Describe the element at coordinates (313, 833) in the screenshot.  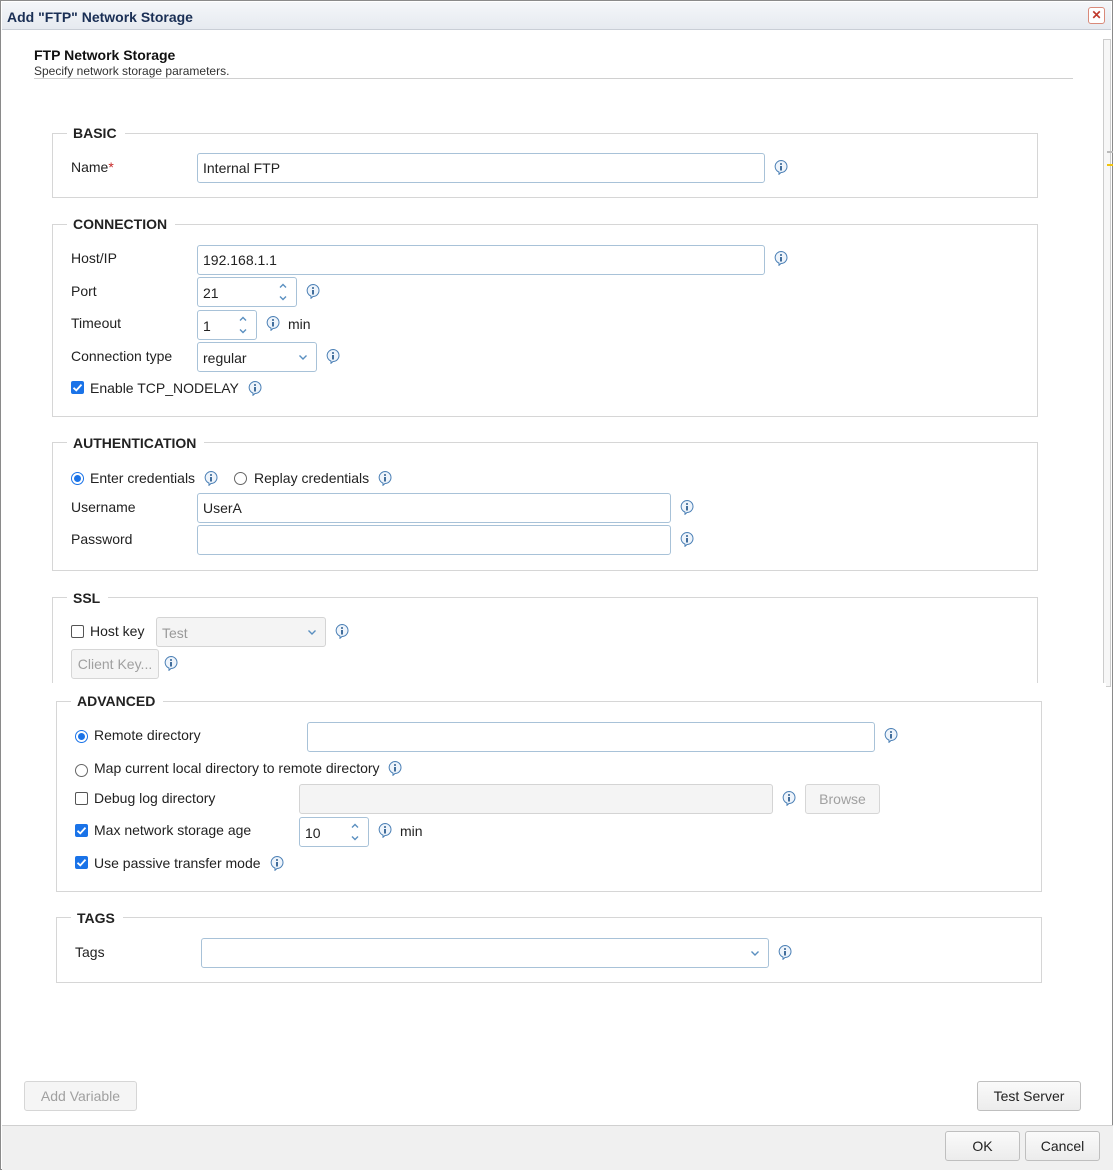
I see `max-age-value: 10` at that location.